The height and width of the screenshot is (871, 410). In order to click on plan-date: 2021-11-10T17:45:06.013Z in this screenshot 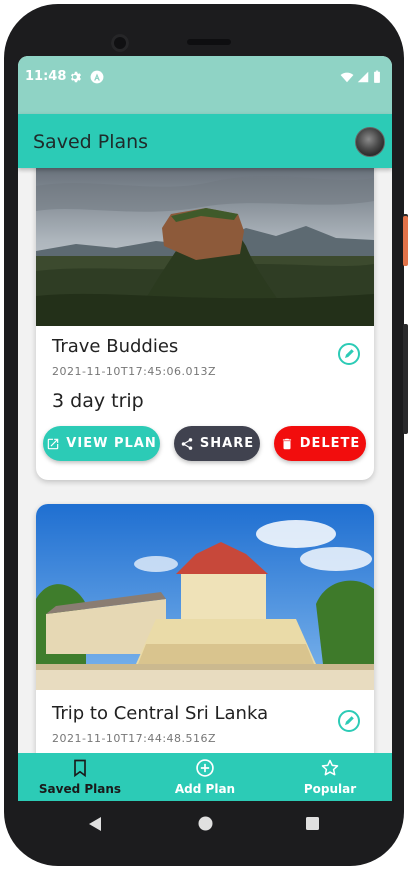, I will do `click(134, 371)`.